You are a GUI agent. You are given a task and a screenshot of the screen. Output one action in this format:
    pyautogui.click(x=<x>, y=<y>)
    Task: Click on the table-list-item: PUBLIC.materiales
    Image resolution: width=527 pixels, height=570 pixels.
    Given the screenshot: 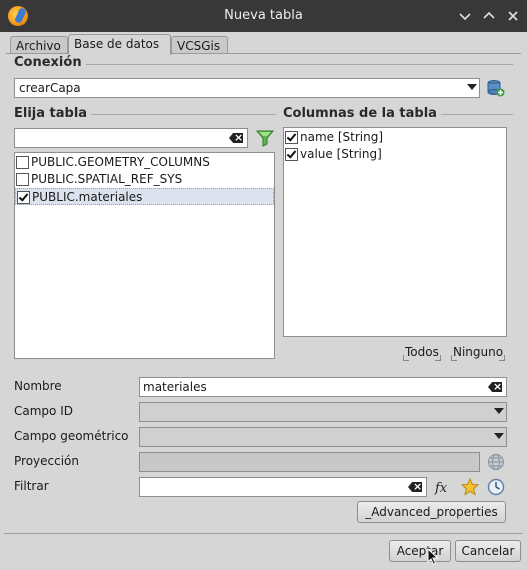 What is the action you would take?
    pyautogui.click(x=144, y=196)
    